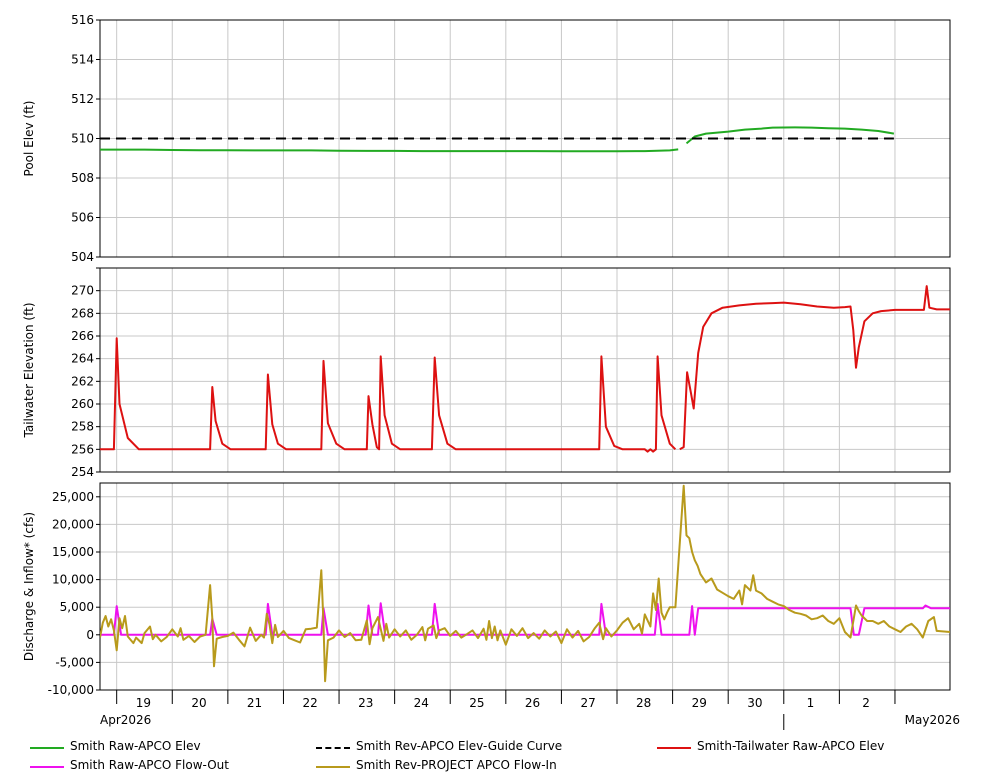 This screenshot has width=1001, height=780. What do you see at coordinates (82, 472) in the screenshot?
I see `y-tick-label: 254` at bounding box center [82, 472].